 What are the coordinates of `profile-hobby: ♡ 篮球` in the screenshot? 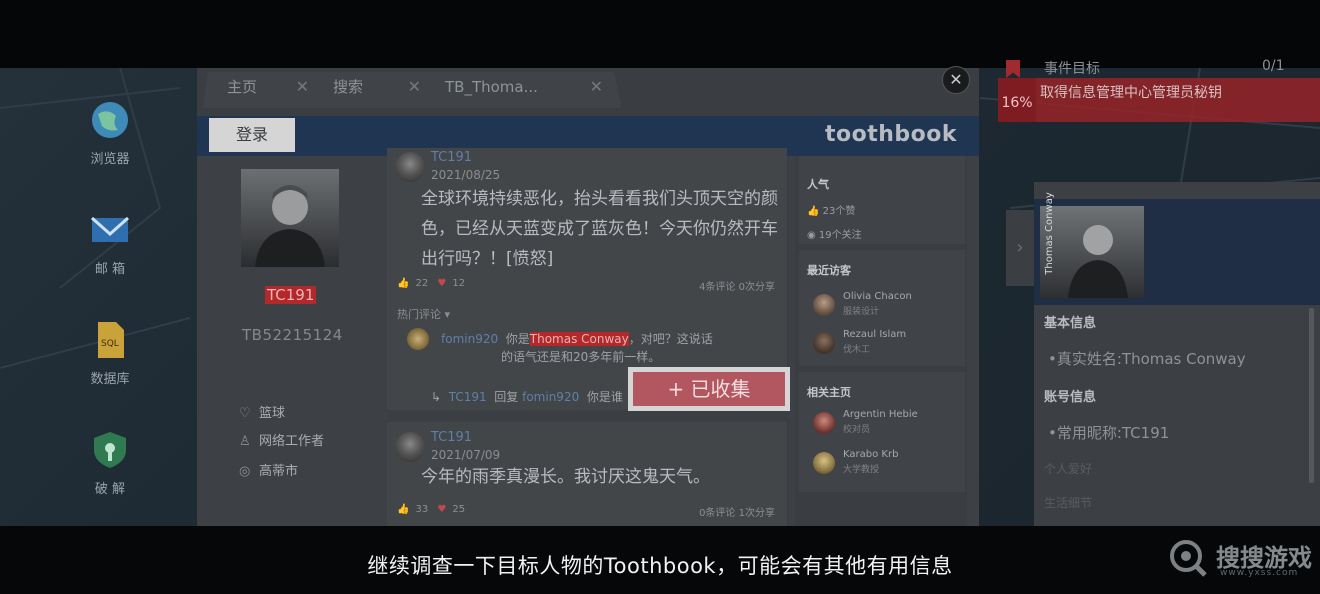 It's located at (262, 411).